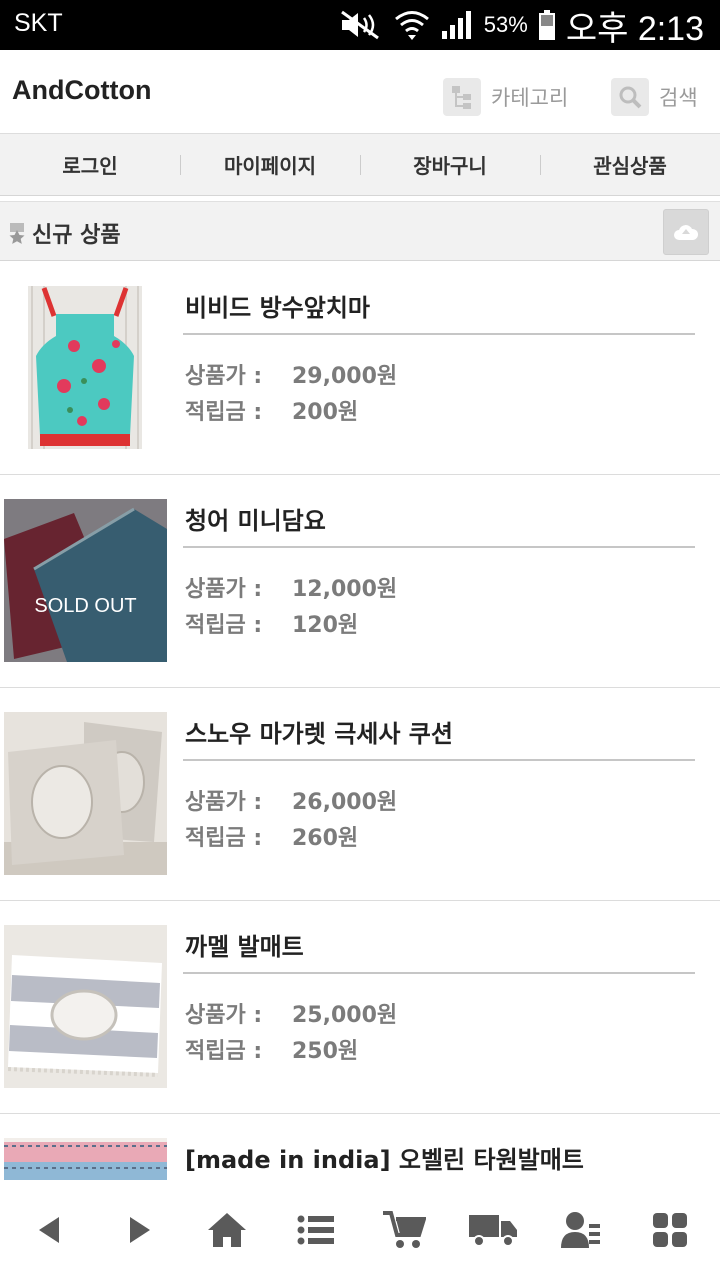  What do you see at coordinates (271, 836) in the screenshot?
I see `product-points-row: 적립금 : 260원` at bounding box center [271, 836].